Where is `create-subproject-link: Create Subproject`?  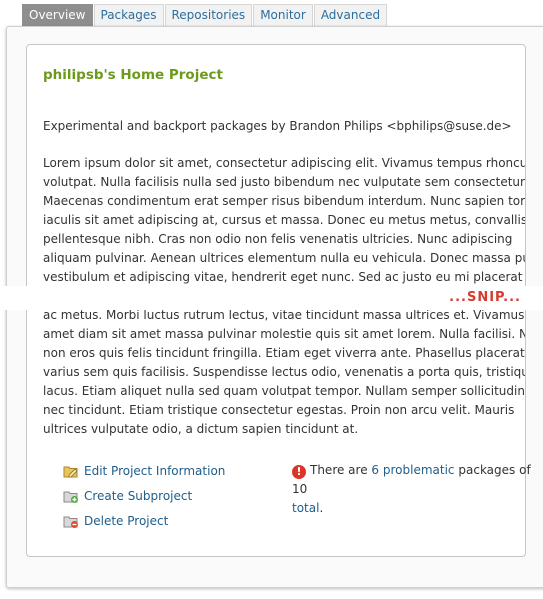
create-subproject-link: Create Subproject is located at coordinates (138, 496).